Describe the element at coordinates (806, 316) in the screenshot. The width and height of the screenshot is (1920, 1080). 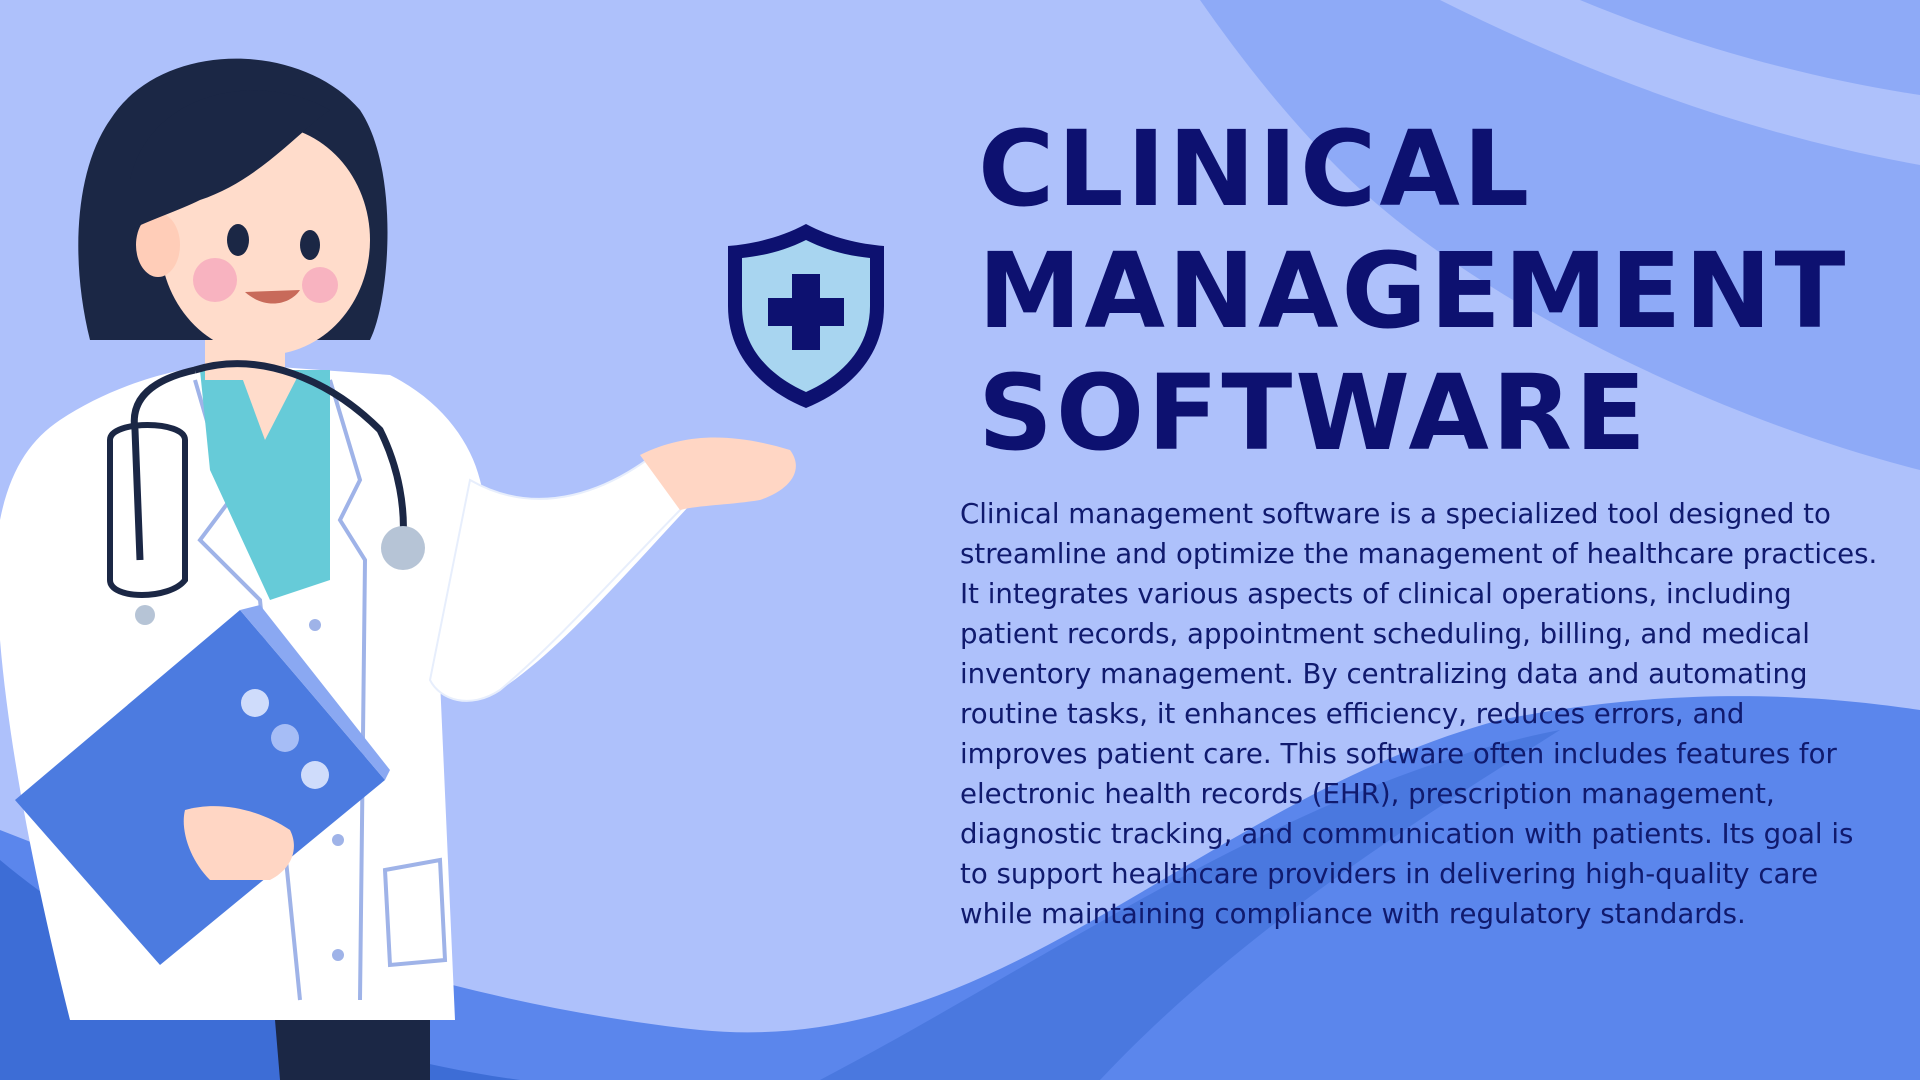
I see `shield-medical-cross-icon` at that location.